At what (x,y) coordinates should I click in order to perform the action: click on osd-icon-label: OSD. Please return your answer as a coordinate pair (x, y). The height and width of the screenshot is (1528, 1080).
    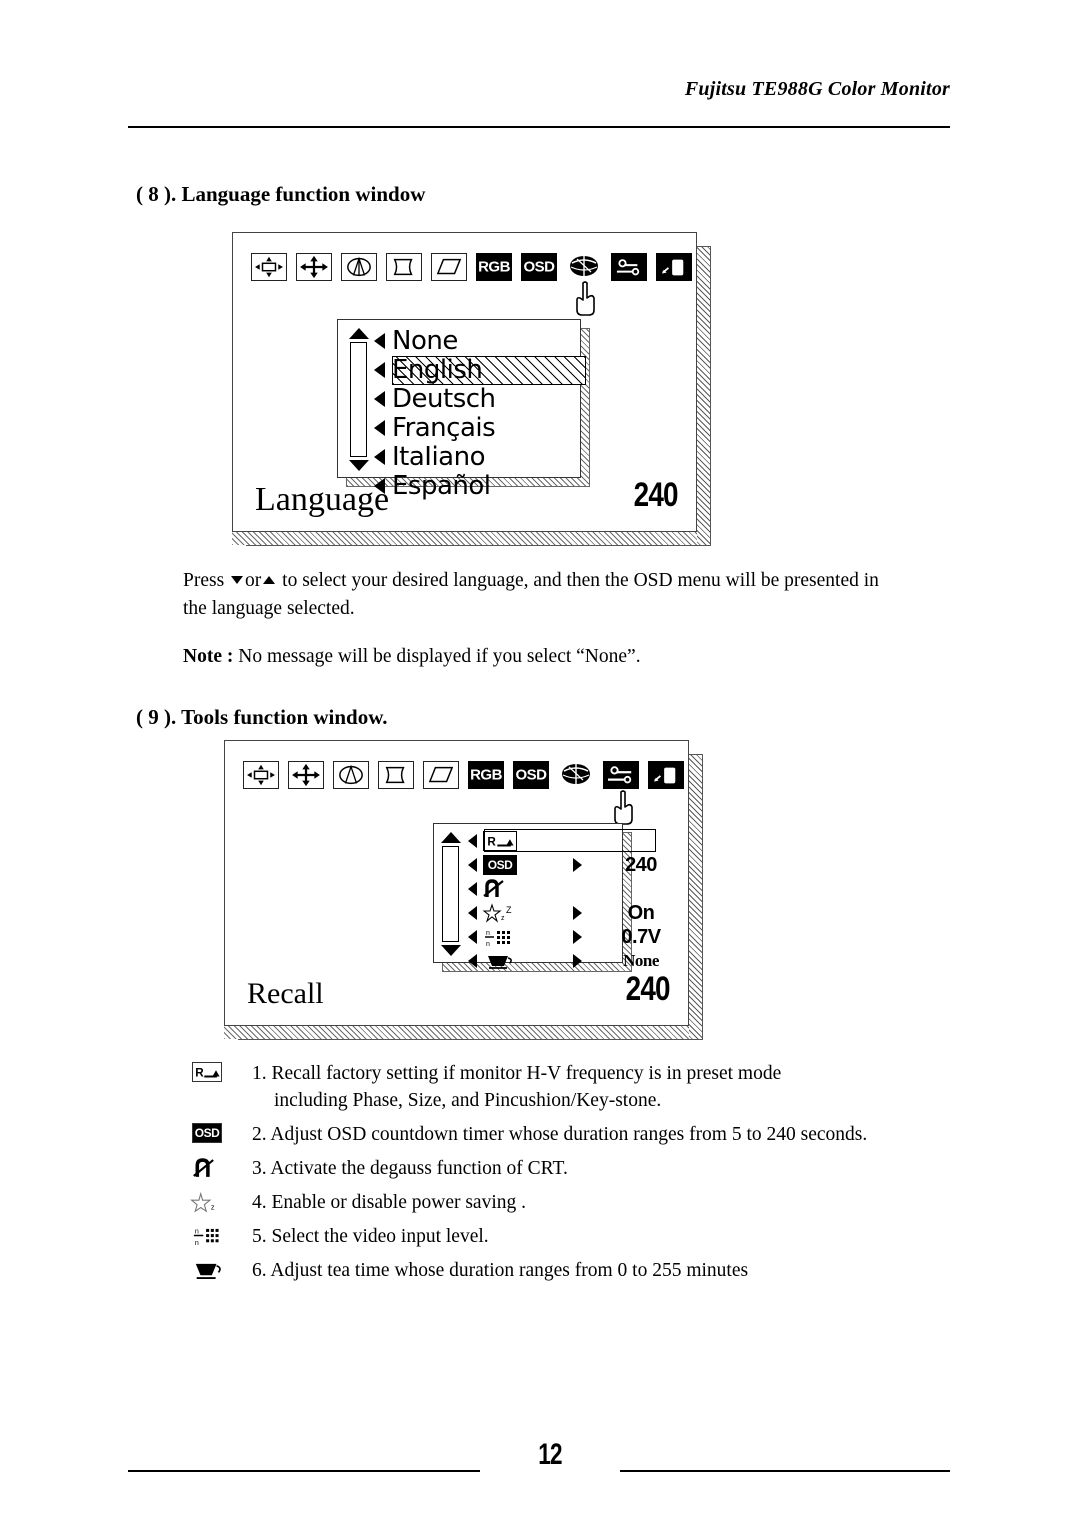
    Looking at the image, I should click on (539, 267).